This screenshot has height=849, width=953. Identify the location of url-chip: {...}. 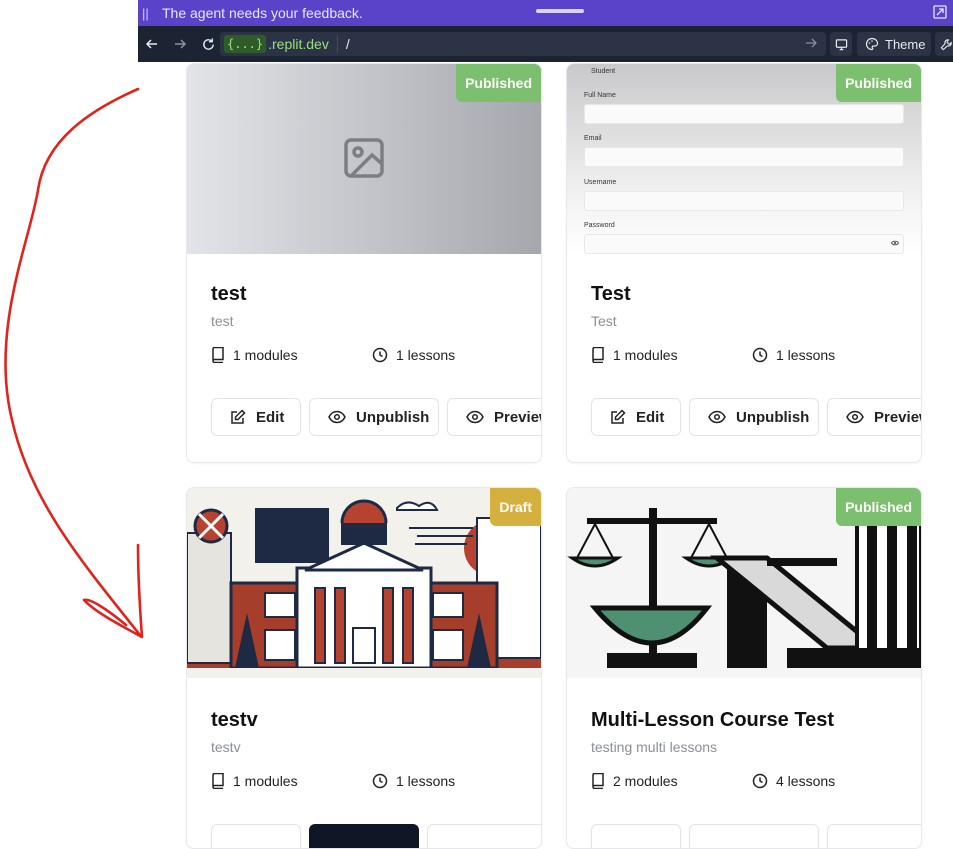
(245, 44).